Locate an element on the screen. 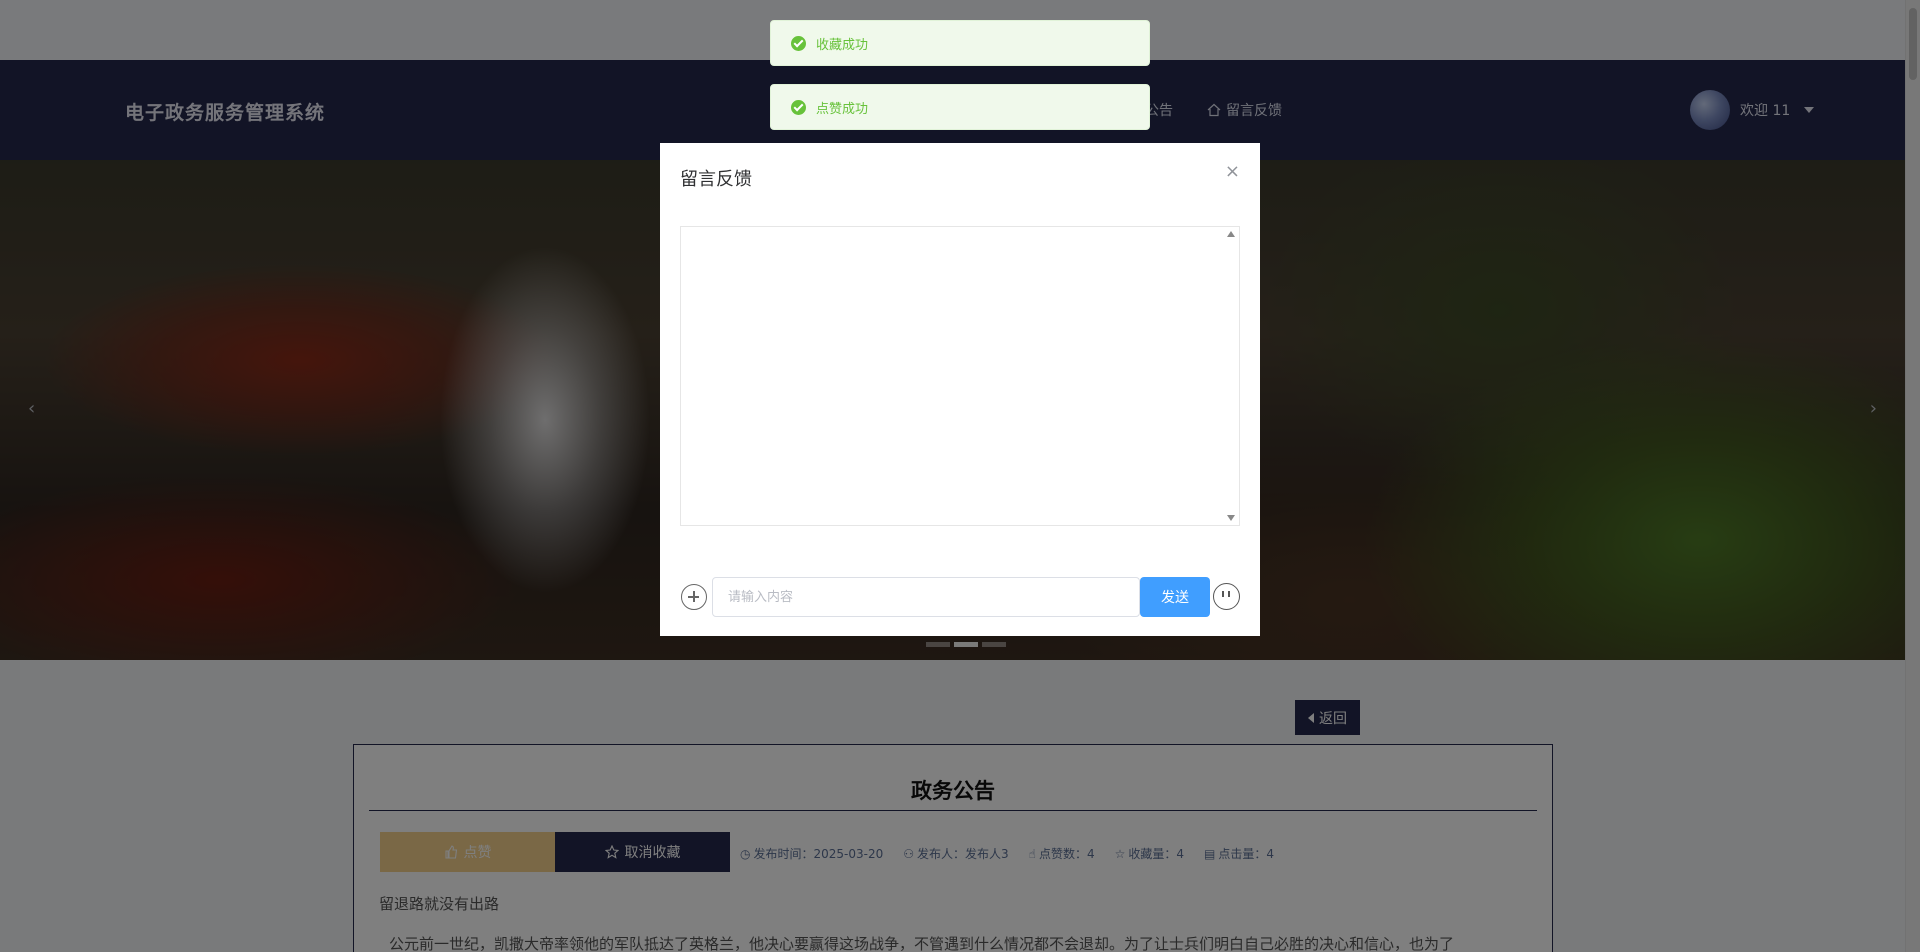  toast-success: 收藏成功 is located at coordinates (960, 43).